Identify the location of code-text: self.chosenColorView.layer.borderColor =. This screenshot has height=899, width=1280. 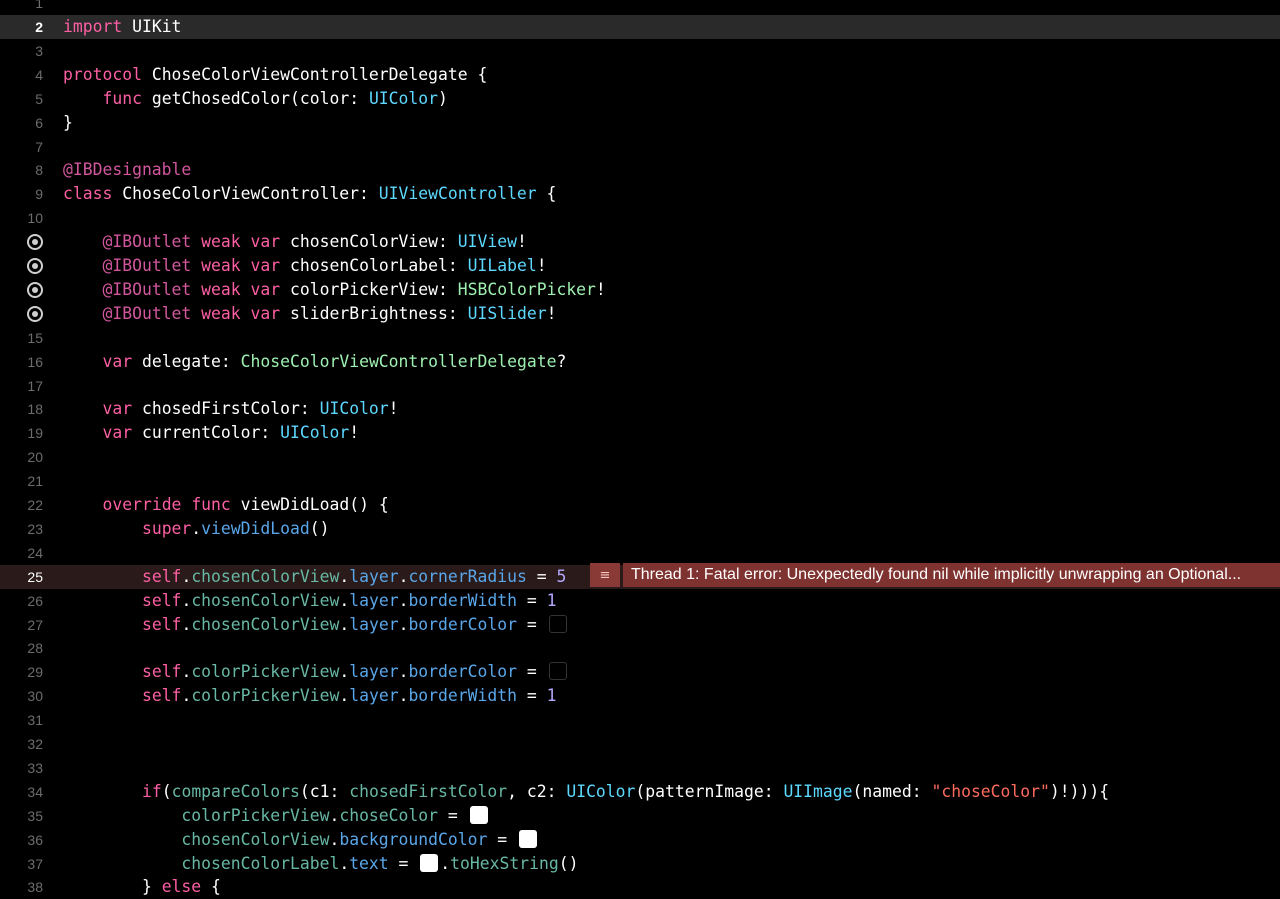
(316, 625).